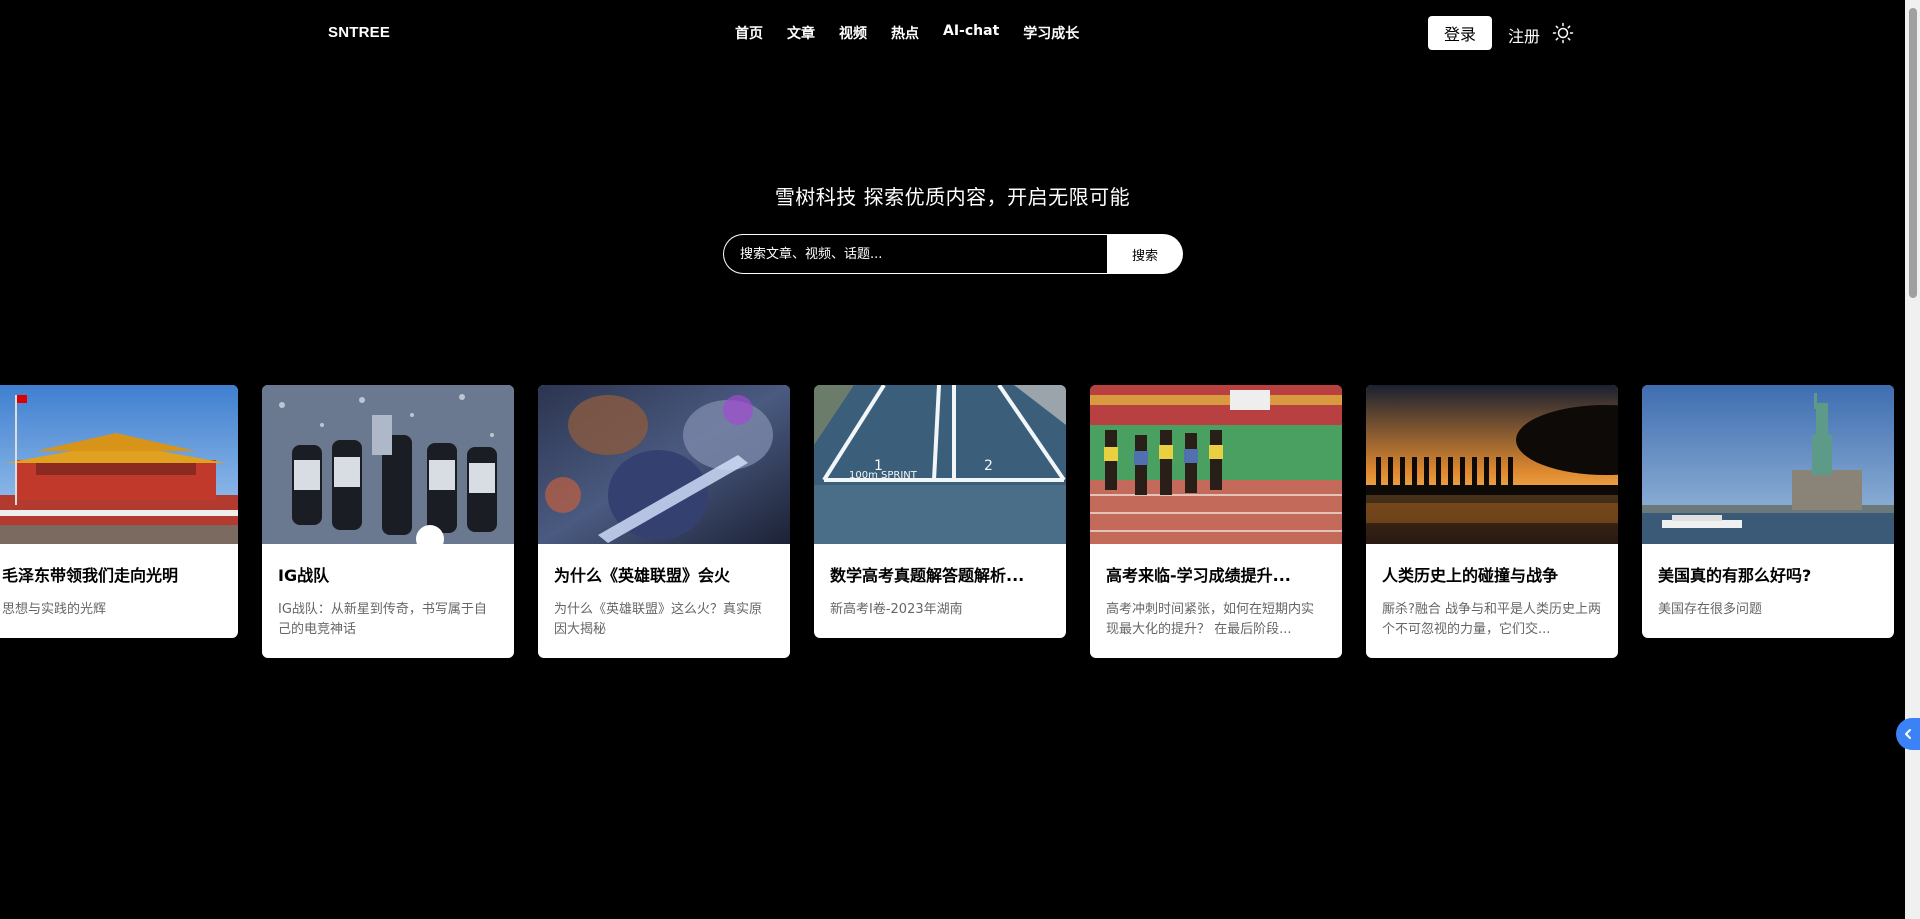 The width and height of the screenshot is (1920, 919). Describe the element at coordinates (1460, 33) in the screenshot. I see `login-button: 登录` at that location.